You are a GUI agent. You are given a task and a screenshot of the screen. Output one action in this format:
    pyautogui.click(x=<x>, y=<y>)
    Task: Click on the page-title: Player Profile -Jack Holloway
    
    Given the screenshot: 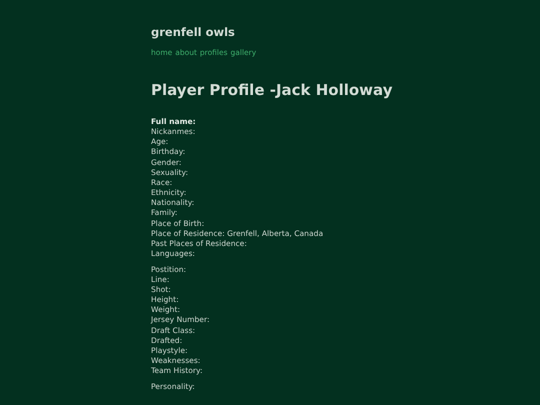 What is the action you would take?
    pyautogui.click(x=272, y=90)
    